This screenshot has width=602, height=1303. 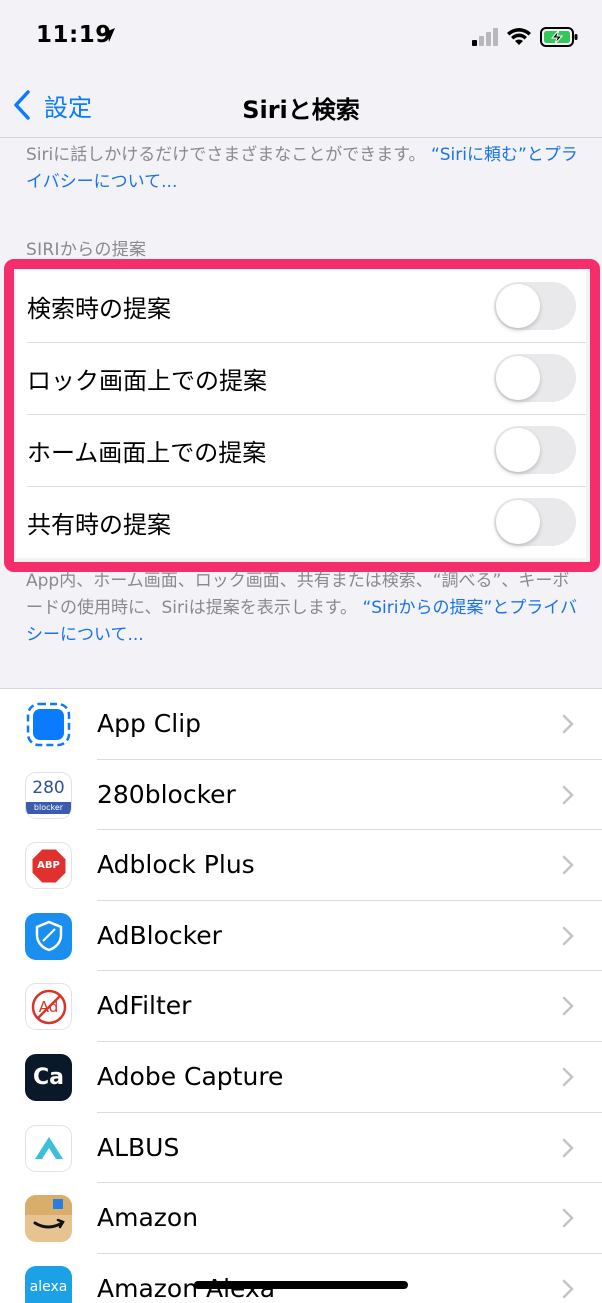 I want to click on intro-description: Siriに話しかけるだけでさまざまなことができます。, so click(x=226, y=155).